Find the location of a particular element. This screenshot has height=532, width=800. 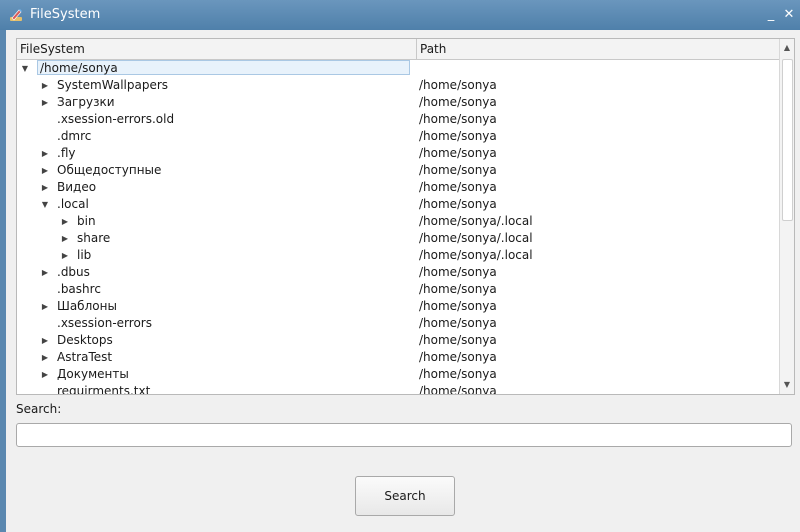

search-input is located at coordinates (404, 435).